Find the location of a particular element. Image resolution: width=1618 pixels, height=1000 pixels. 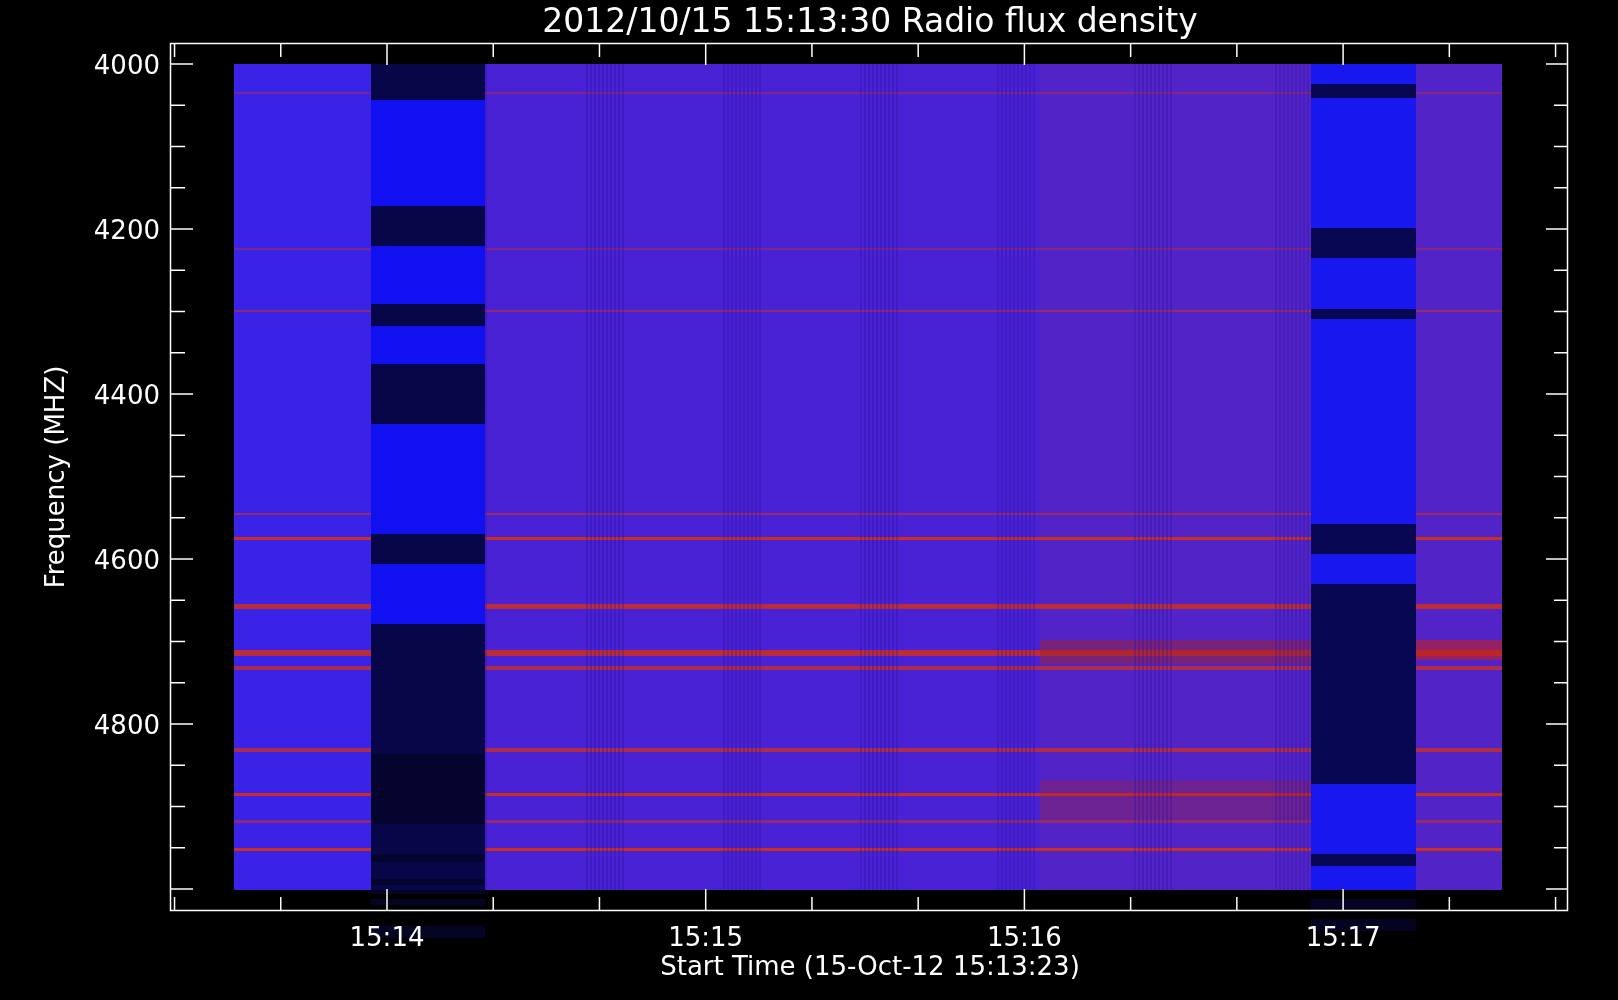

y-tick-label: 4800 is located at coordinates (126, 725).